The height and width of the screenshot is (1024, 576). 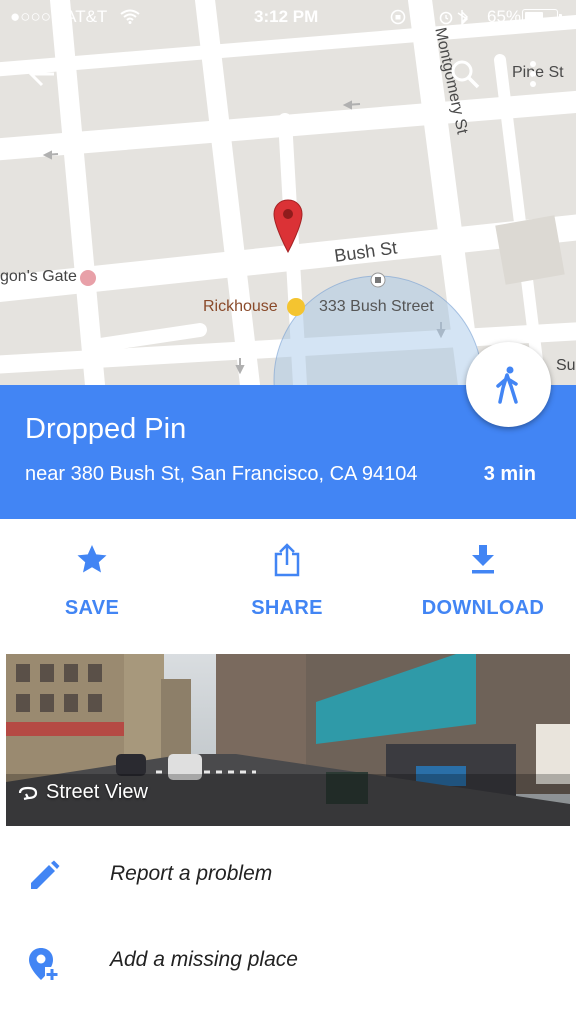 I want to click on save-button: SAVE, so click(x=92, y=581).